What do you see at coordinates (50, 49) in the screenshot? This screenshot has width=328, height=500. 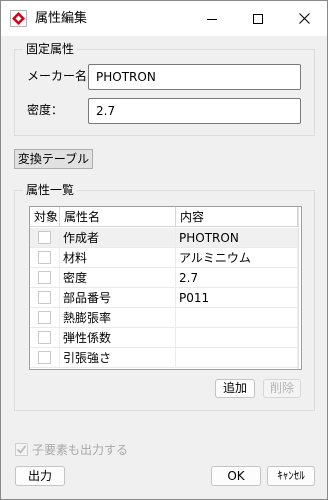 I see `fixed-attributes-group-title: 固定属性` at bounding box center [50, 49].